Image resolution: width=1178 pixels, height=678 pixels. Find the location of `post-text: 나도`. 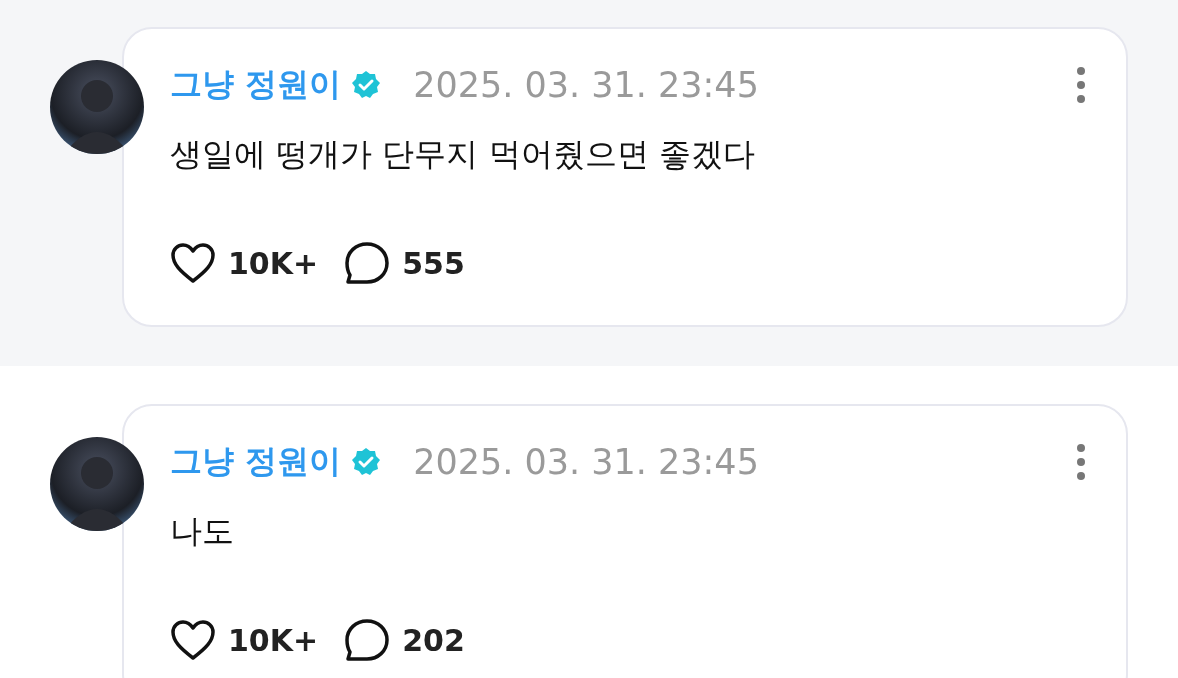

post-text: 나도 is located at coordinates (202, 531).